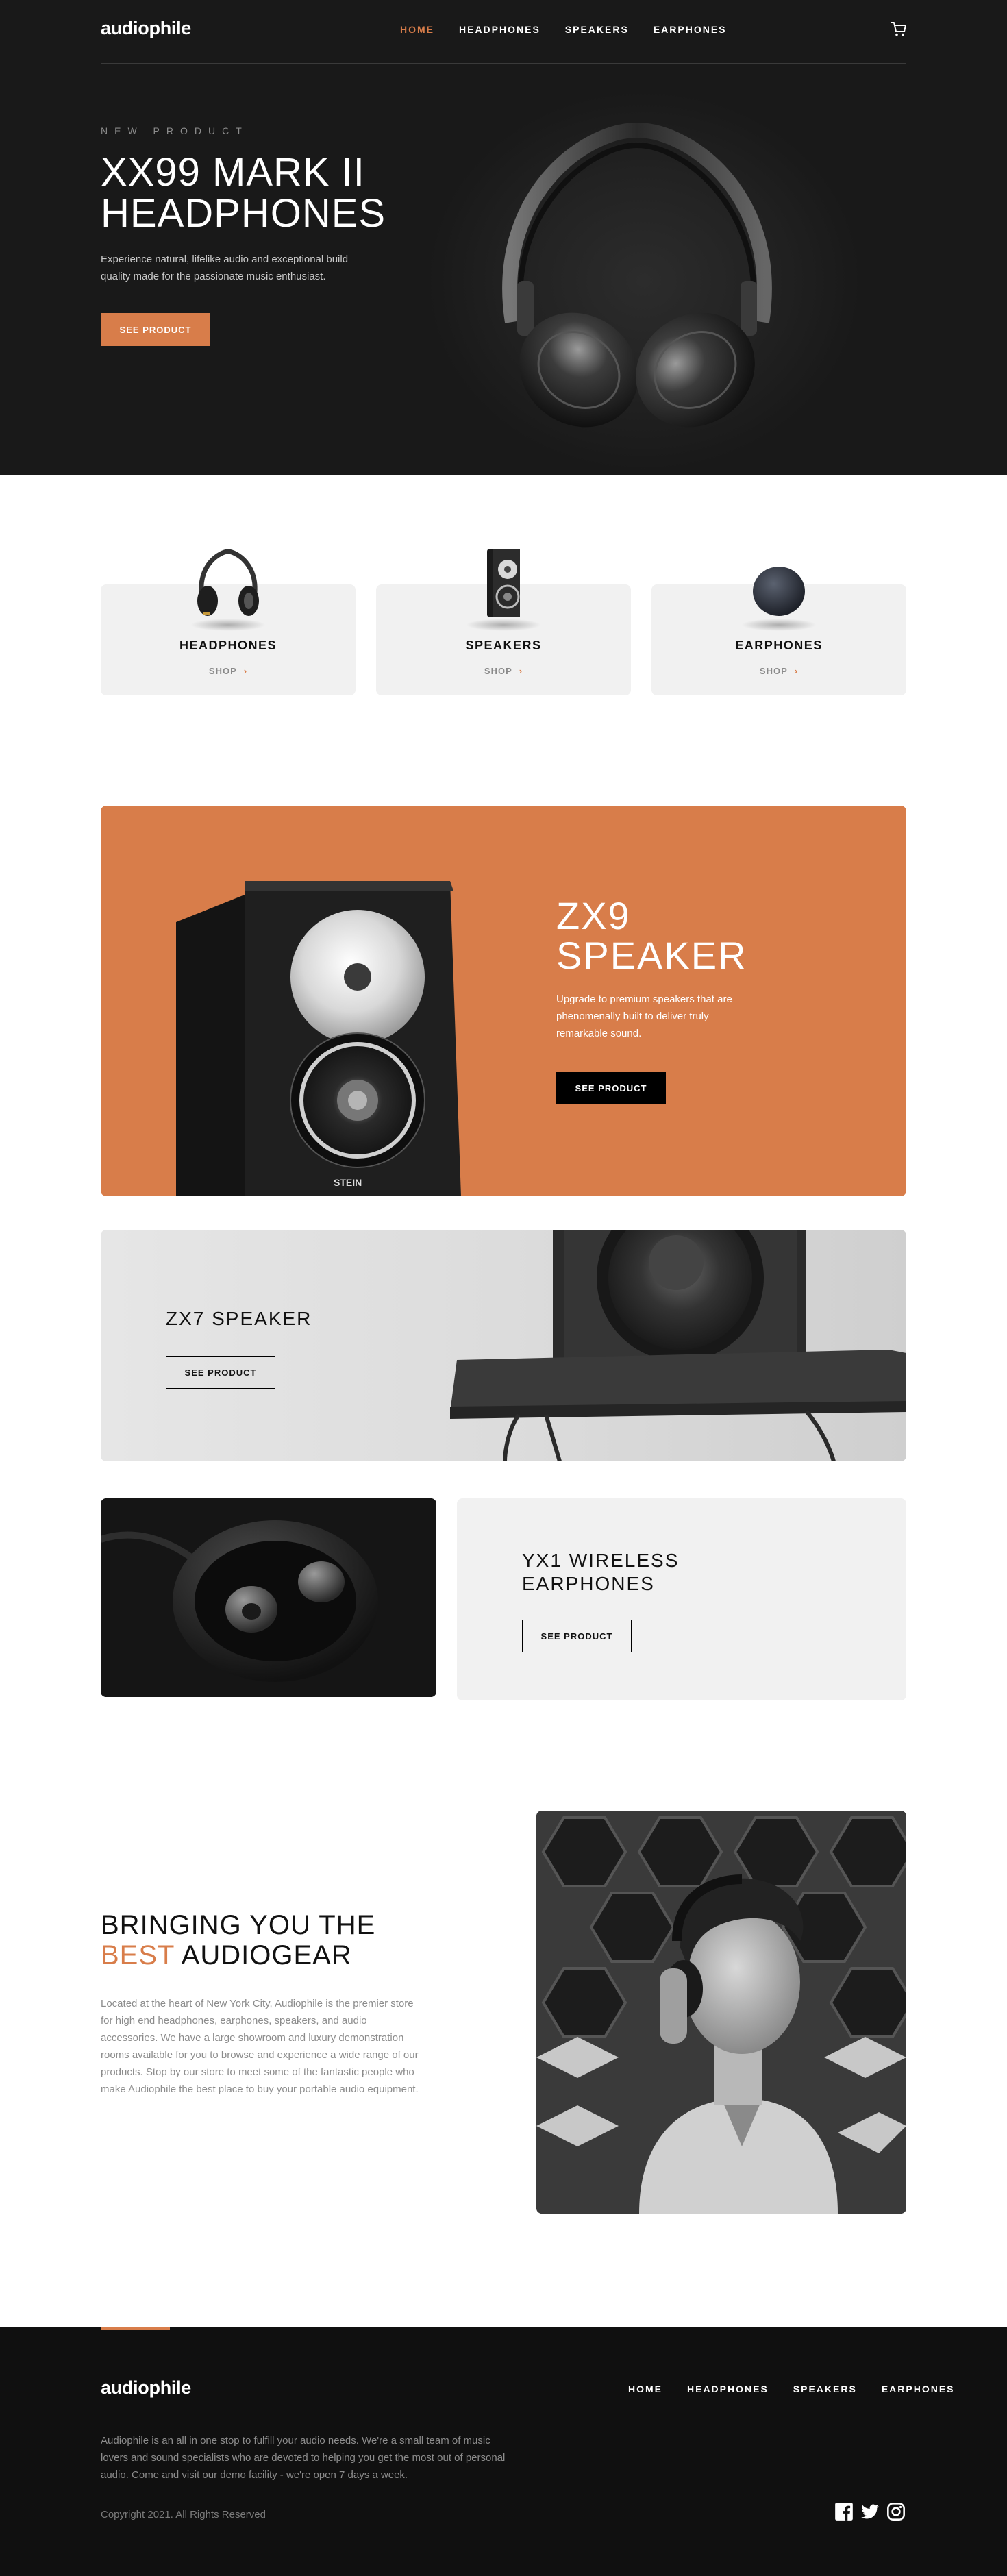 The width and height of the screenshot is (1007, 2576). Describe the element at coordinates (681, 1599) in the screenshot. I see `yx1-promo-card: YX1 WIRELESS EARPHONES SEE PRODUCT` at that location.